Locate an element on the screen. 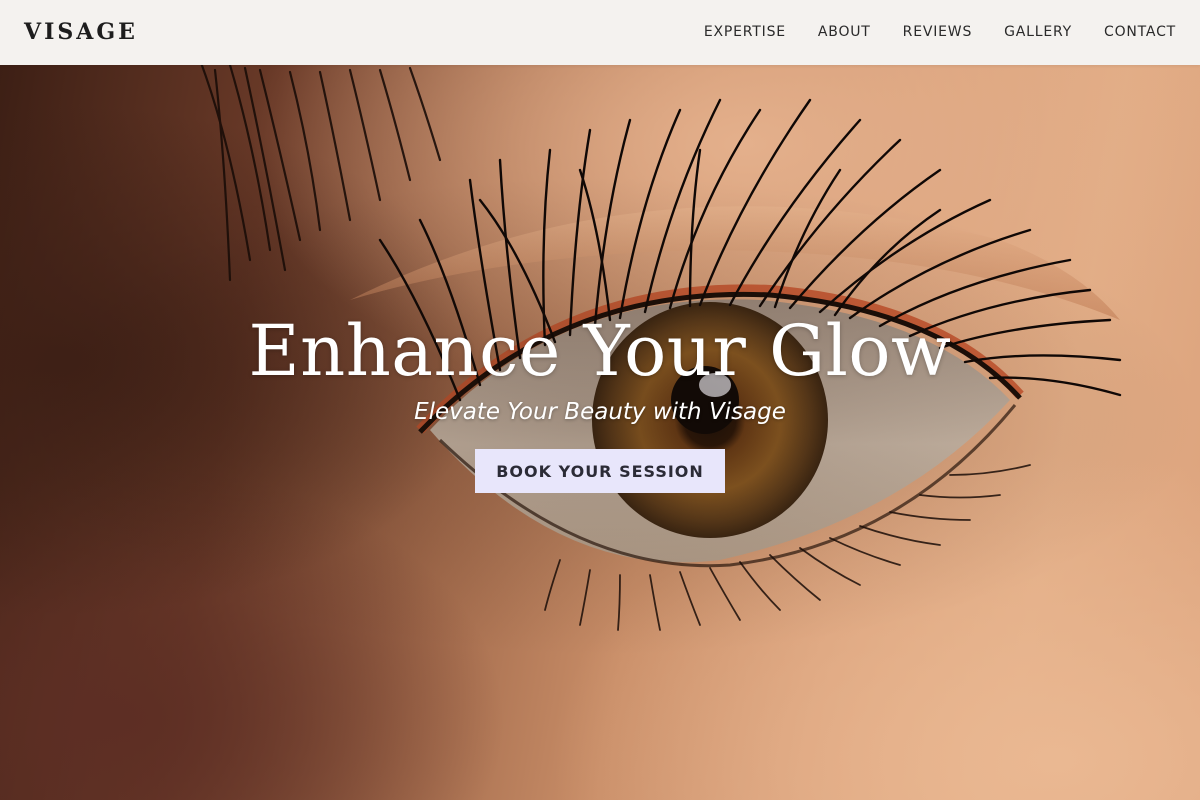 The image size is (1200, 800). nav-item-expertise: EXPERTISE is located at coordinates (745, 32).